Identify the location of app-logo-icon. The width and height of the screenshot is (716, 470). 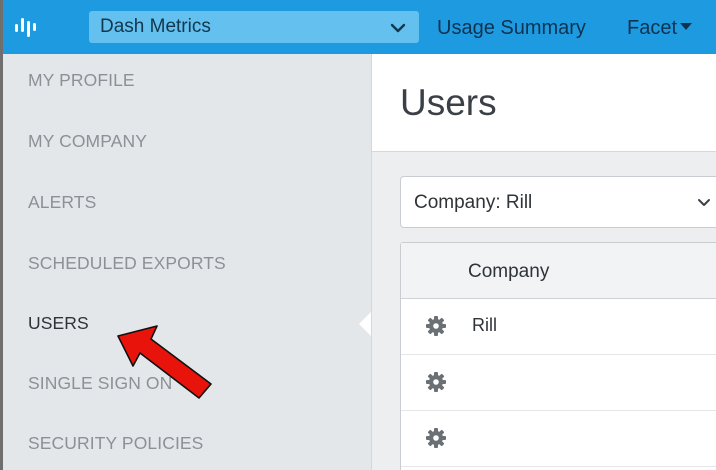
(27, 26).